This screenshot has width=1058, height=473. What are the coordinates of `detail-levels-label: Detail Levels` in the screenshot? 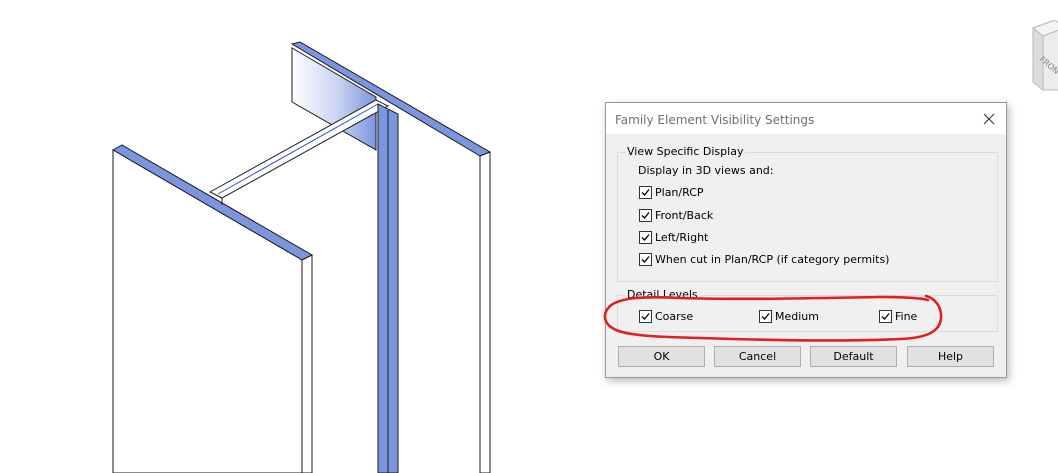 It's located at (662, 294).